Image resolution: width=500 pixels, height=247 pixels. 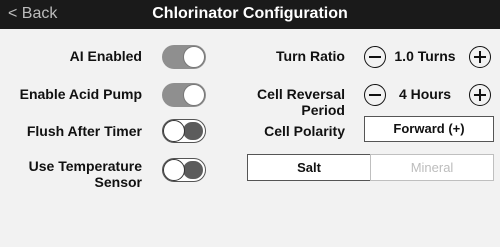 I want to click on ai-enabled-label: AI Enabled, so click(x=105, y=56).